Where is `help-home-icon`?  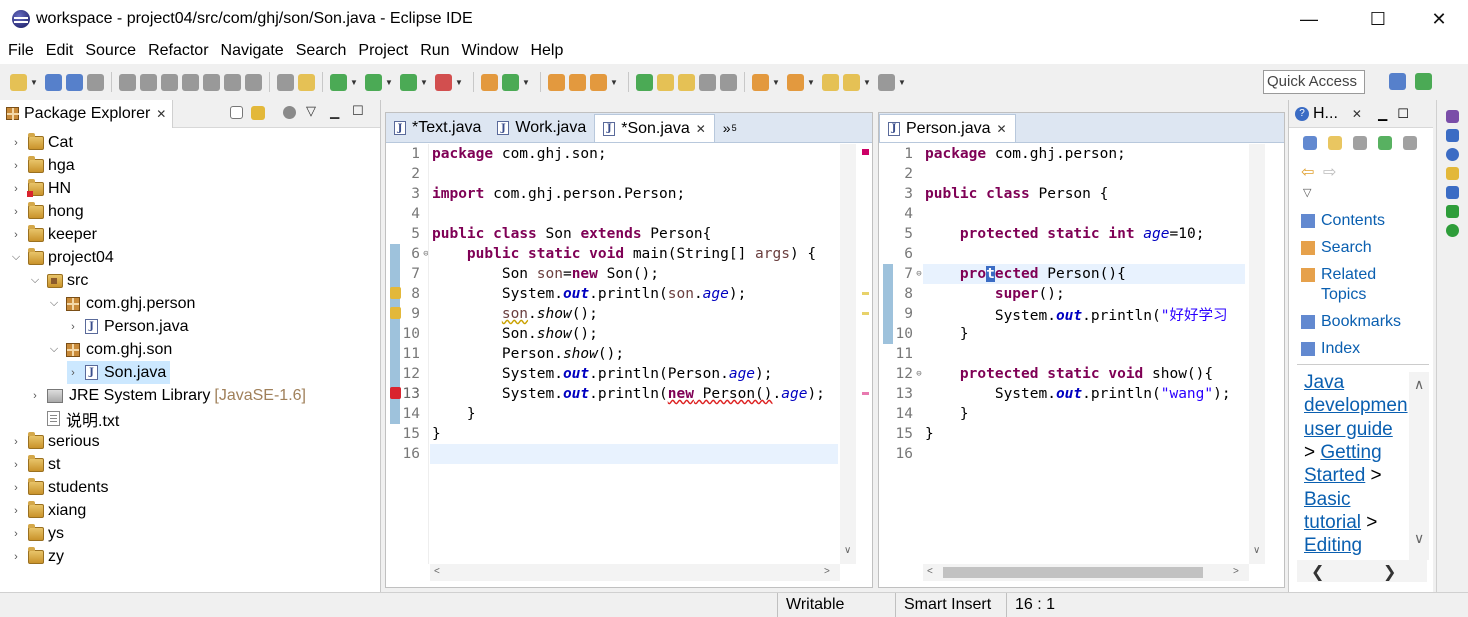
help-home-icon is located at coordinates (1310, 143).